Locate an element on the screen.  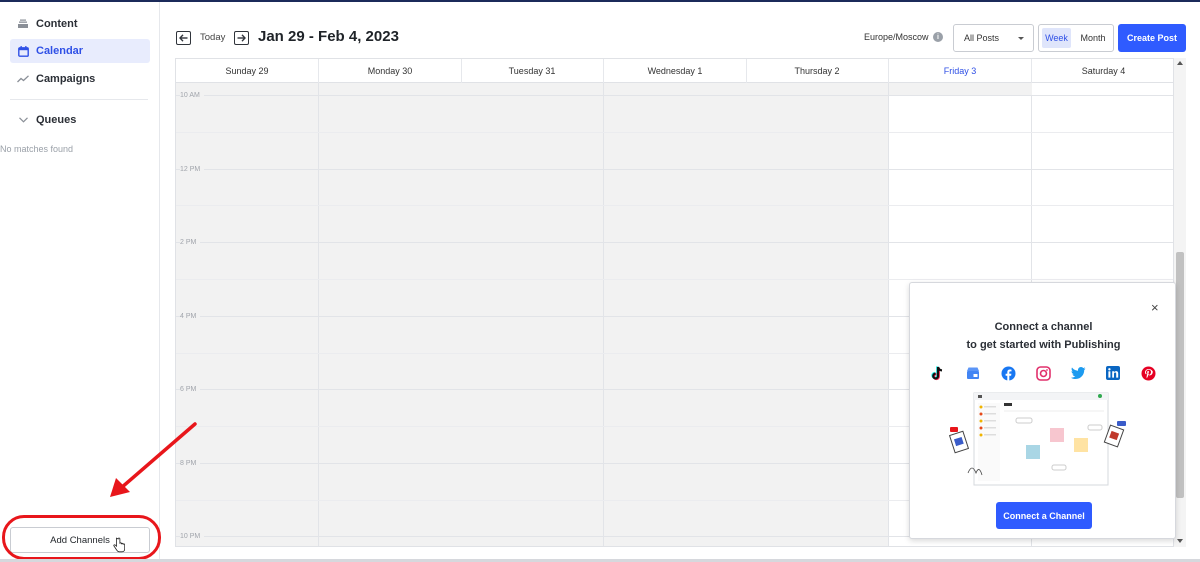
day-header-friday: Friday 3 is located at coordinates (960, 71).